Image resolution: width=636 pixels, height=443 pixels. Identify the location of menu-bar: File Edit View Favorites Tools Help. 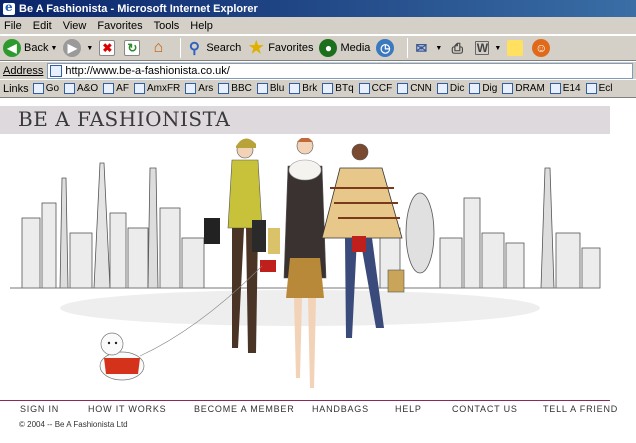
(318, 26).